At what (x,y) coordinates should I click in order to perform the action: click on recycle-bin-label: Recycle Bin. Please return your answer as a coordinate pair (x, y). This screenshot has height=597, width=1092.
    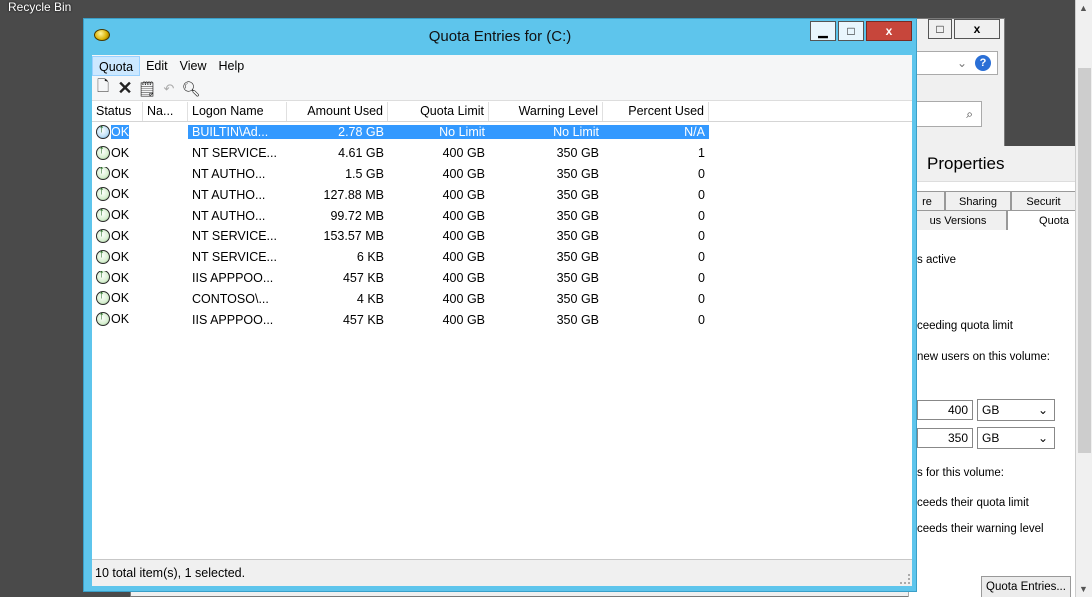
    Looking at the image, I should click on (39, 7).